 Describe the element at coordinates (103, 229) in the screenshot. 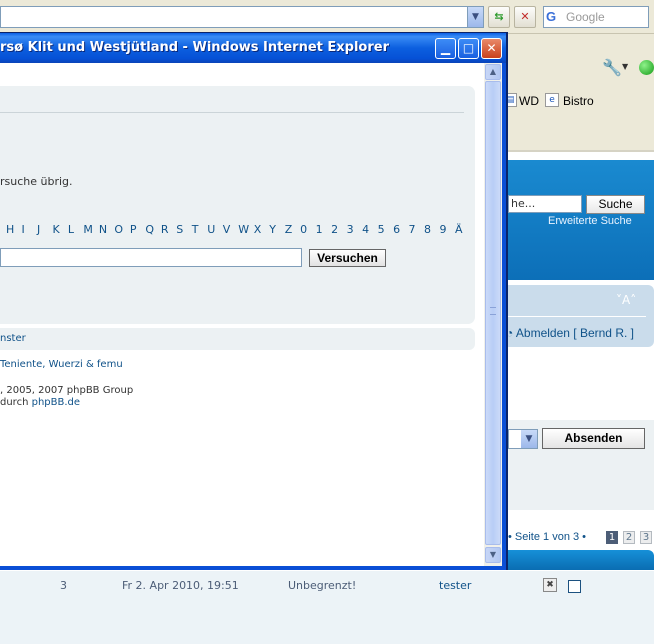

I see `letter-link: N` at that location.